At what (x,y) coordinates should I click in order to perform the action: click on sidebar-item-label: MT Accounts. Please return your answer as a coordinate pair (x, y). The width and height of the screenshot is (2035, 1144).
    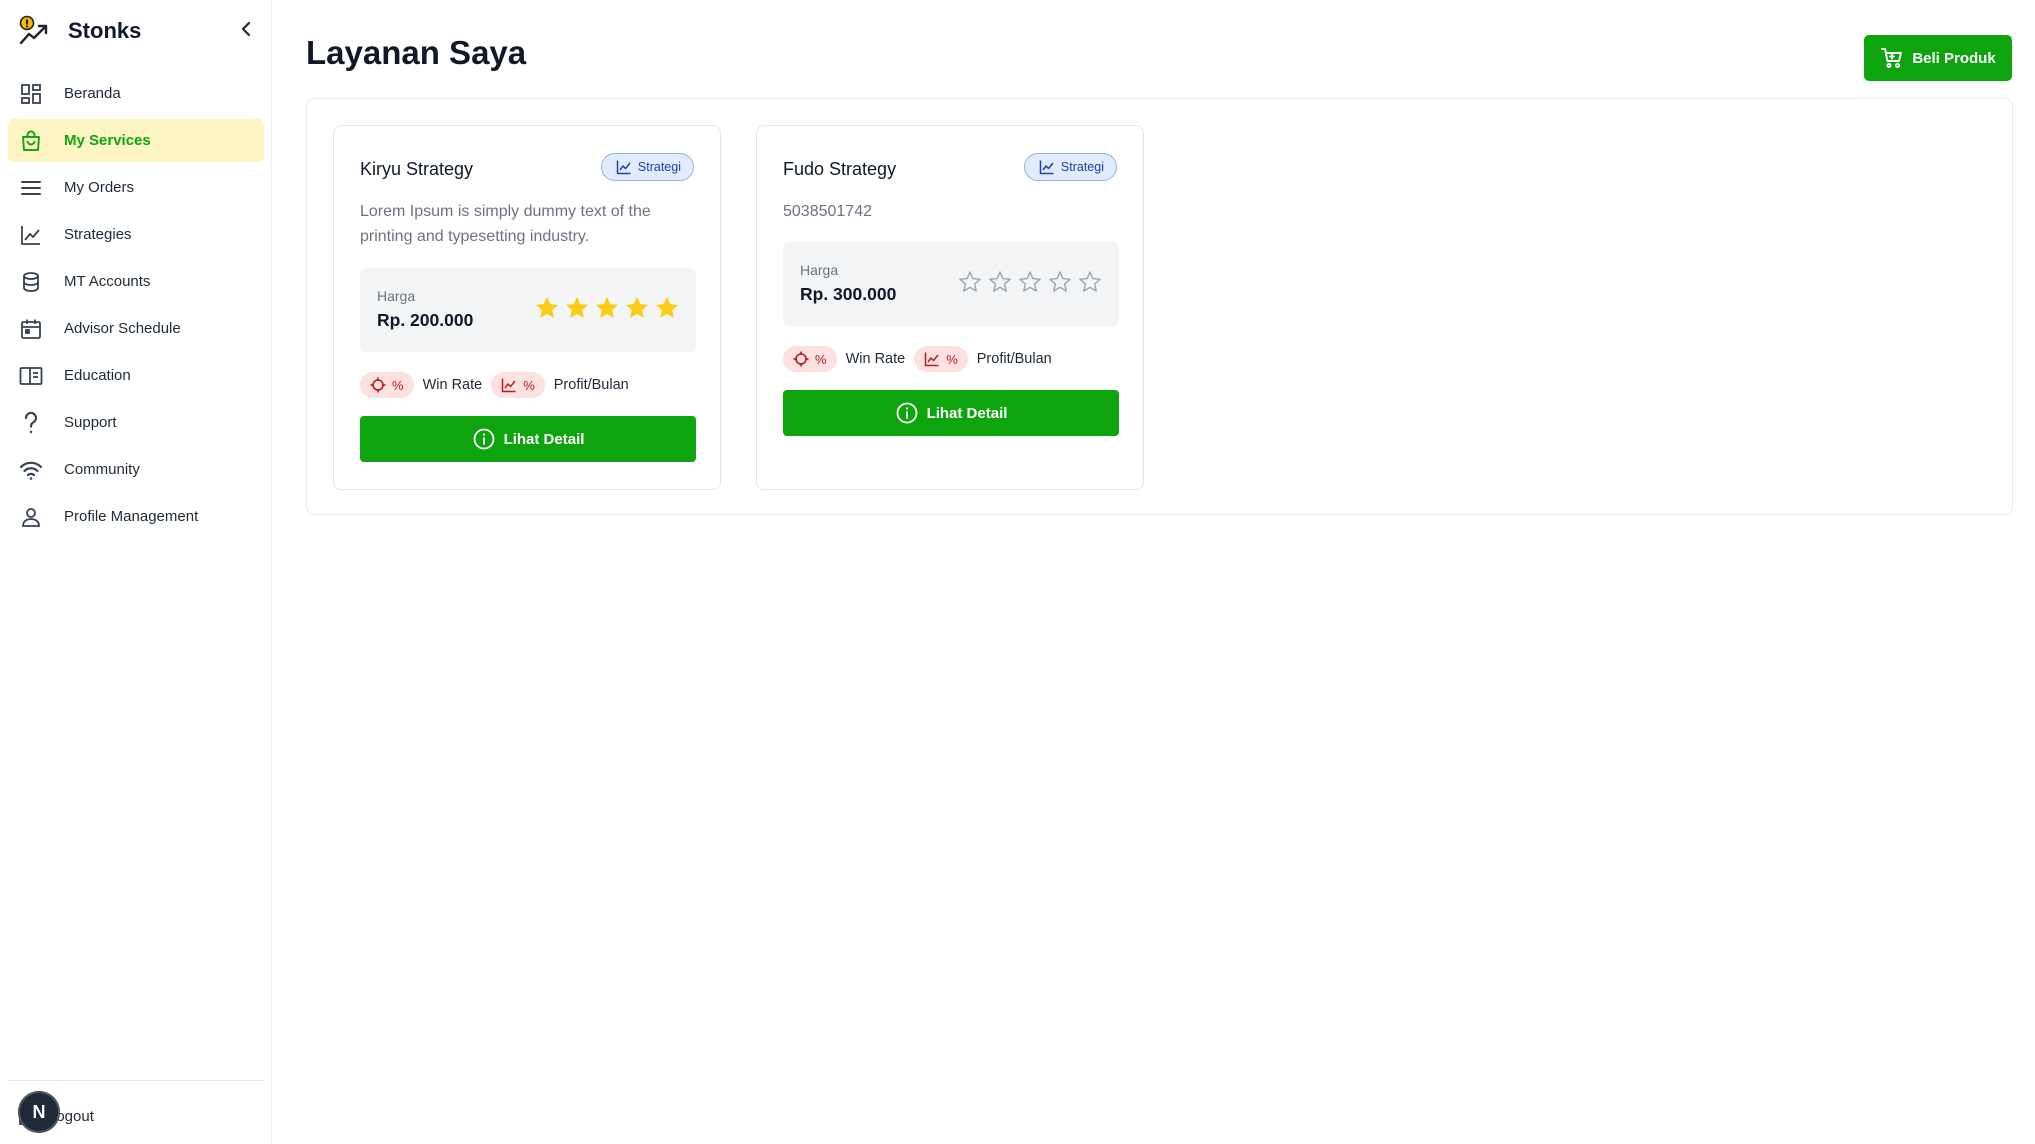
    Looking at the image, I should click on (107, 281).